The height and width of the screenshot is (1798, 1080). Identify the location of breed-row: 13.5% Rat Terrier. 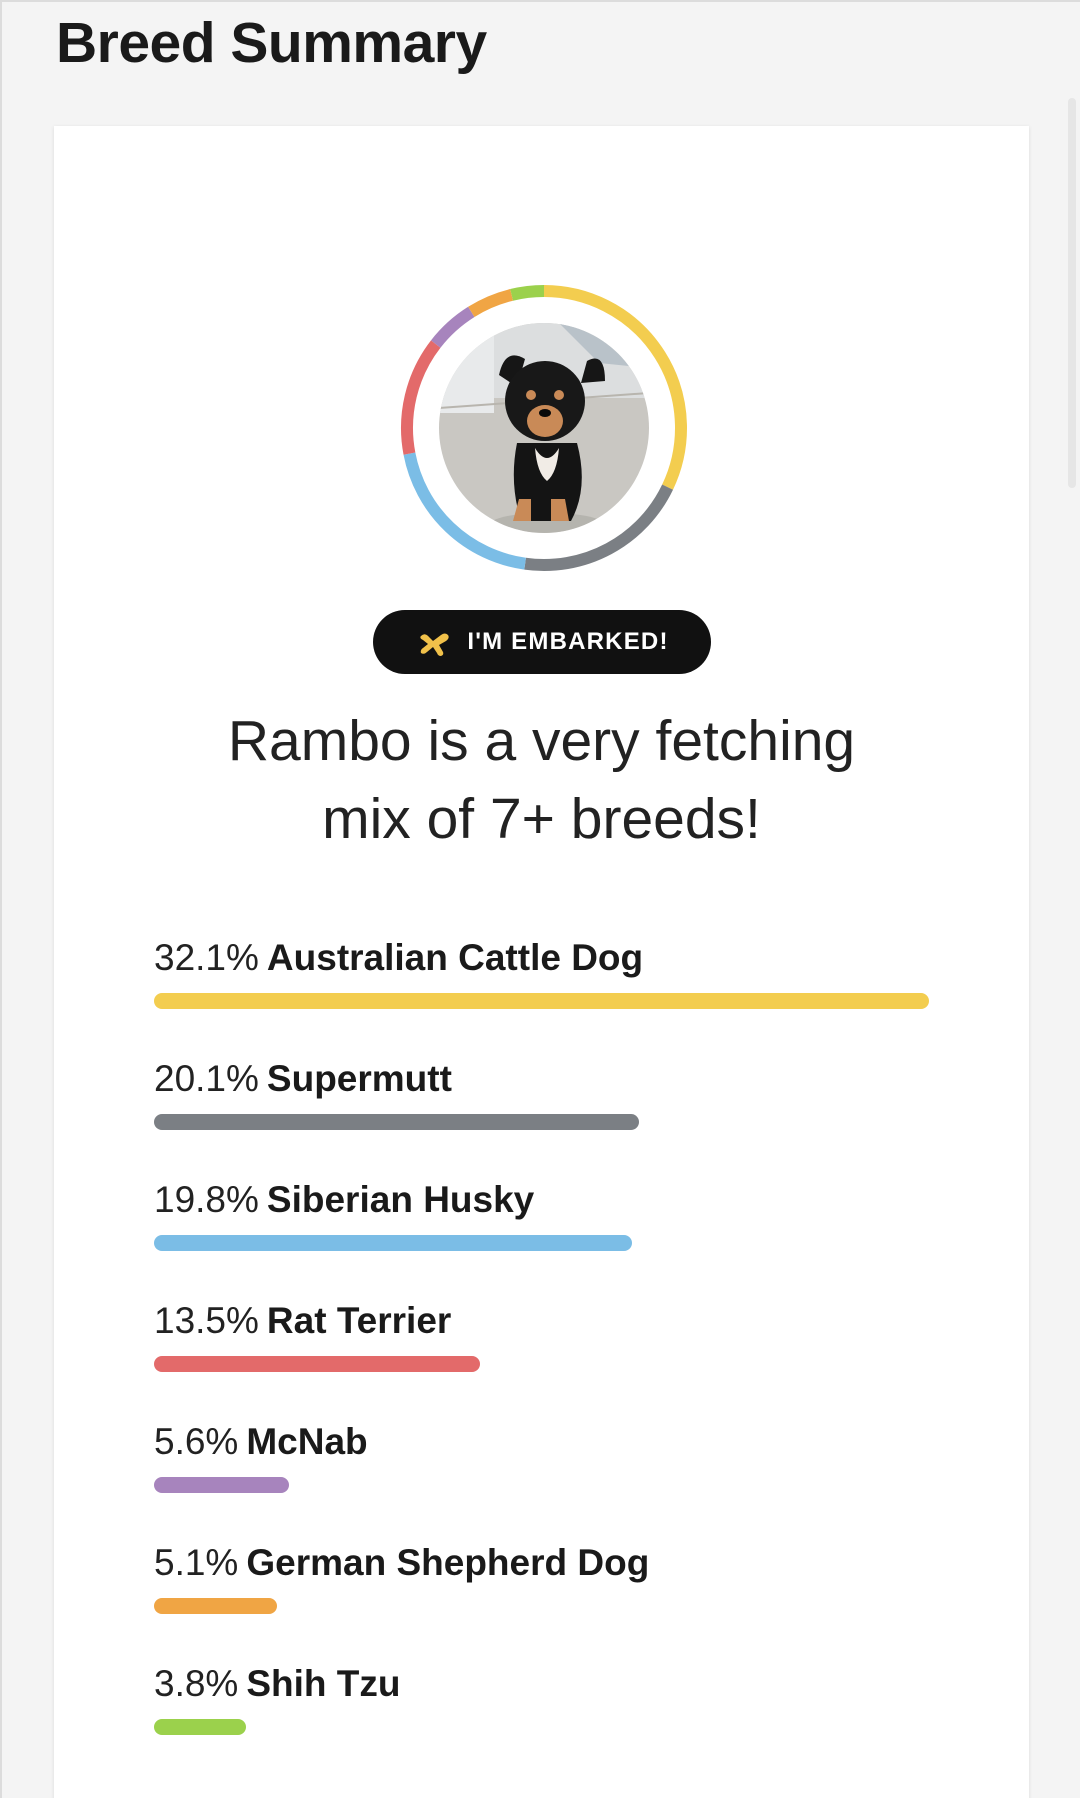
(541, 1359).